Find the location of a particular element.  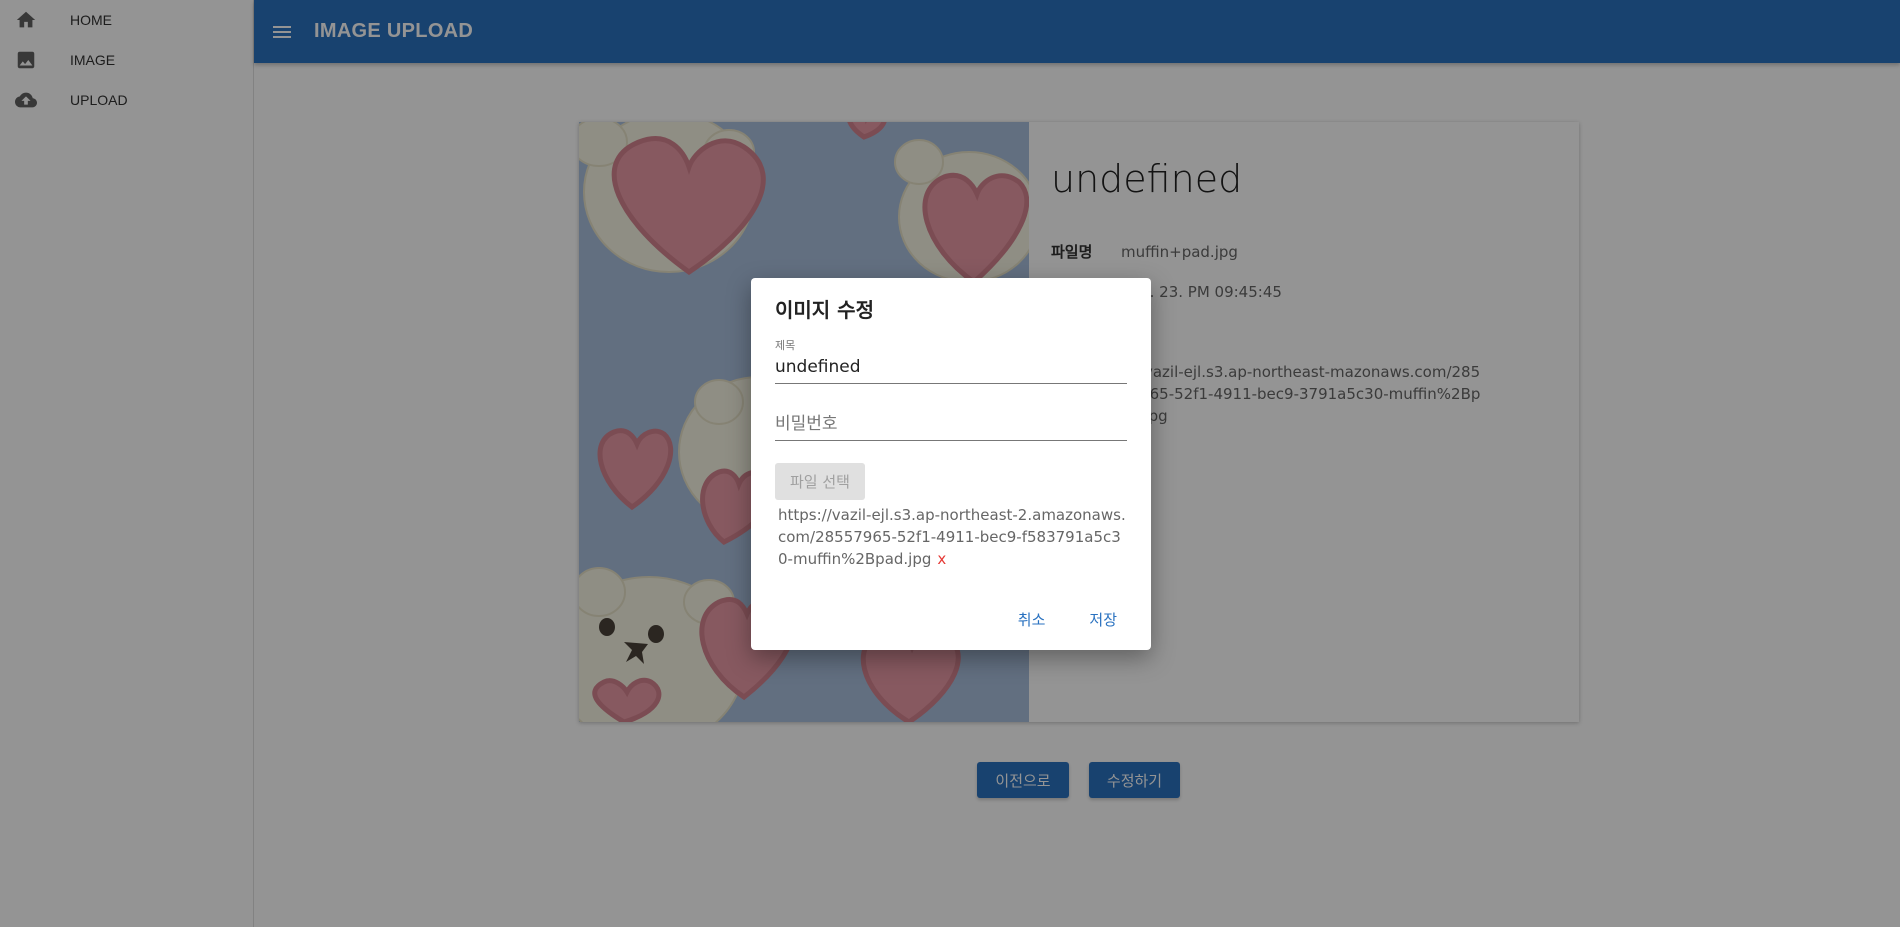

title-field: 제목 is located at coordinates (951, 360).